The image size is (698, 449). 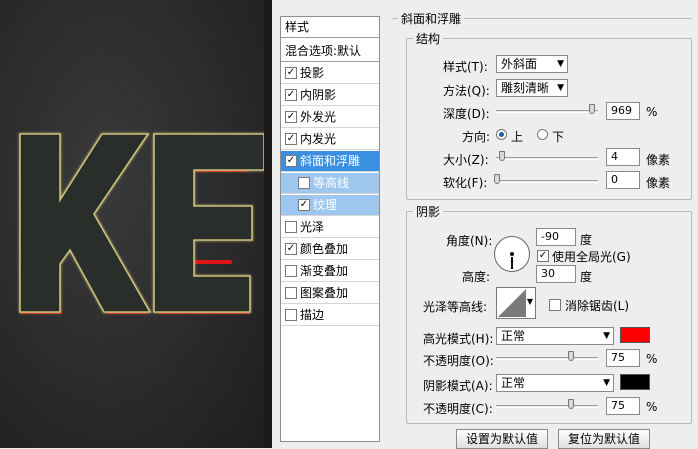 What do you see at coordinates (512, 303) in the screenshot?
I see `contour-preview-icon` at bounding box center [512, 303].